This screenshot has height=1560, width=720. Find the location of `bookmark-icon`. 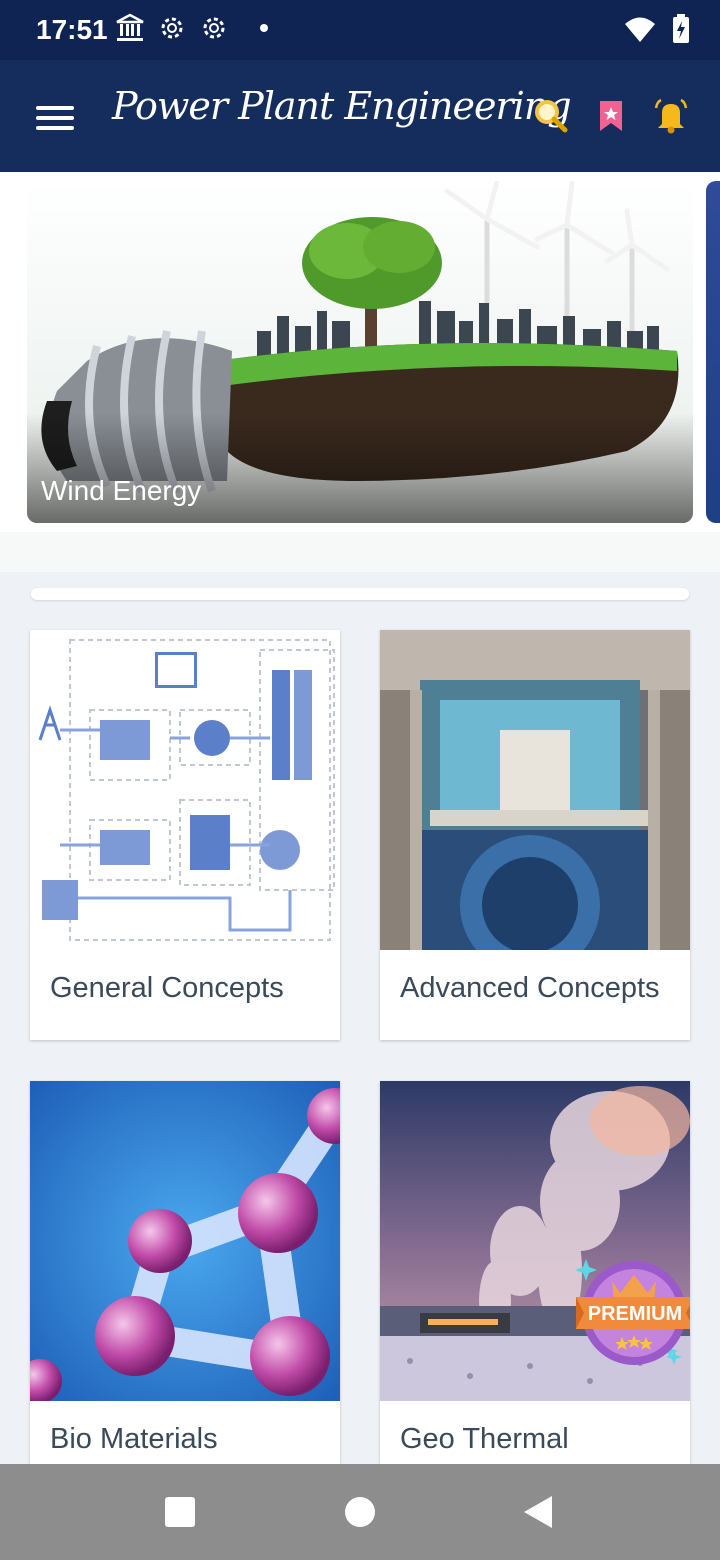

bookmark-icon is located at coordinates (611, 116).